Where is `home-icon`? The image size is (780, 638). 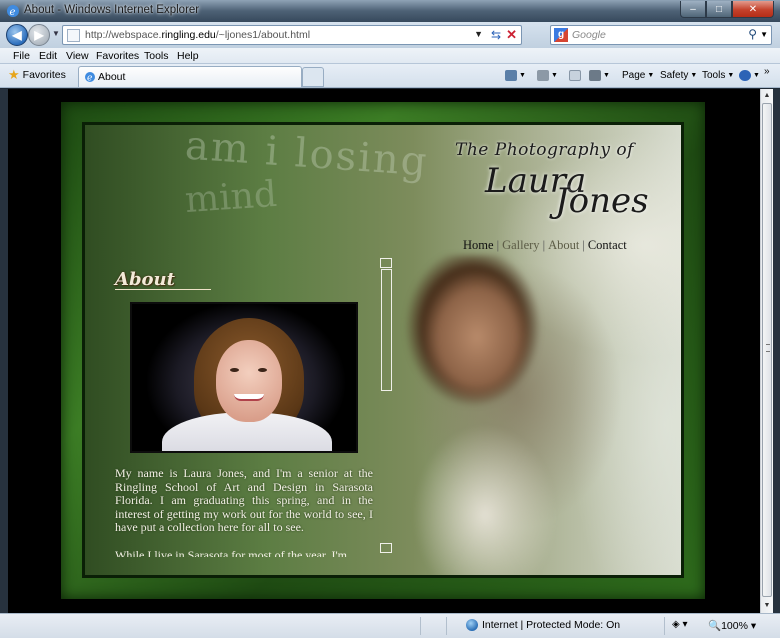 home-icon is located at coordinates (511, 75).